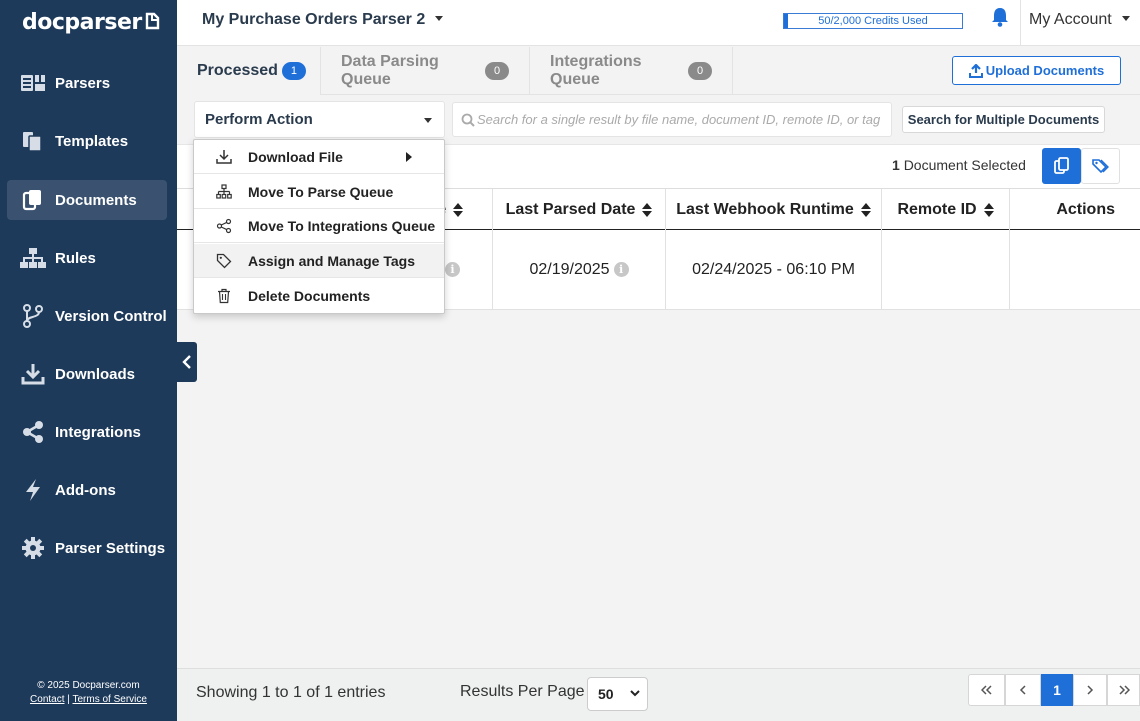  Describe the element at coordinates (896, 165) in the screenshot. I see `selected-count: 1` at that location.